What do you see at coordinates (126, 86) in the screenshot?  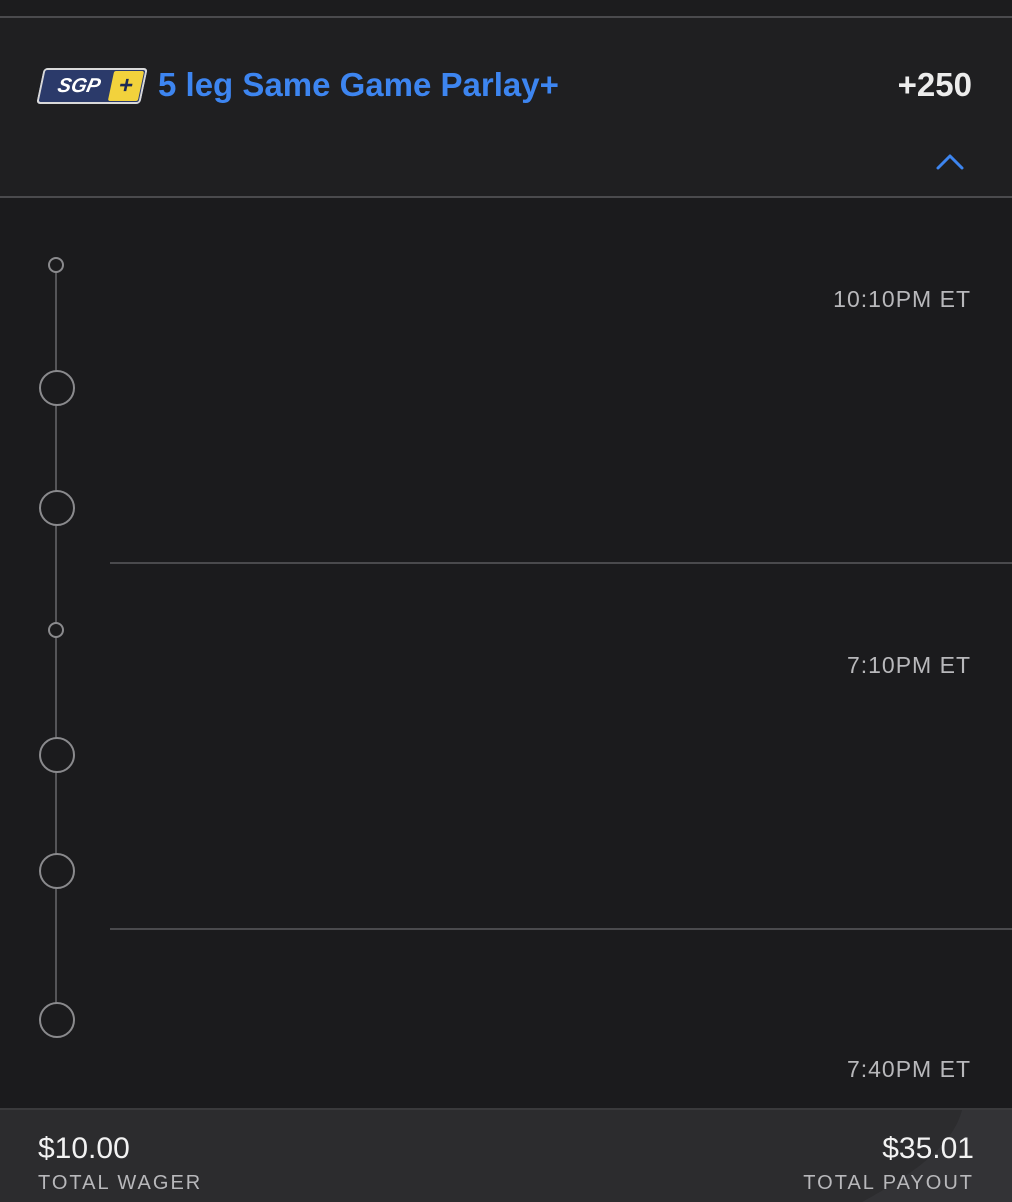 I see `sgp-badge-plus: +` at bounding box center [126, 86].